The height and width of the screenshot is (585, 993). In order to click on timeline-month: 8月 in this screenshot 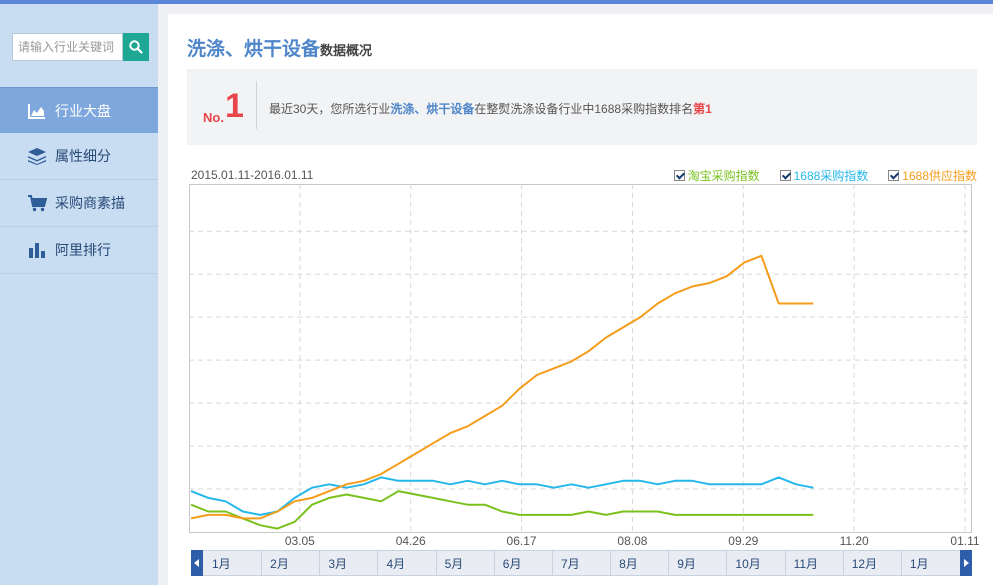, I will do `click(640, 563)`.